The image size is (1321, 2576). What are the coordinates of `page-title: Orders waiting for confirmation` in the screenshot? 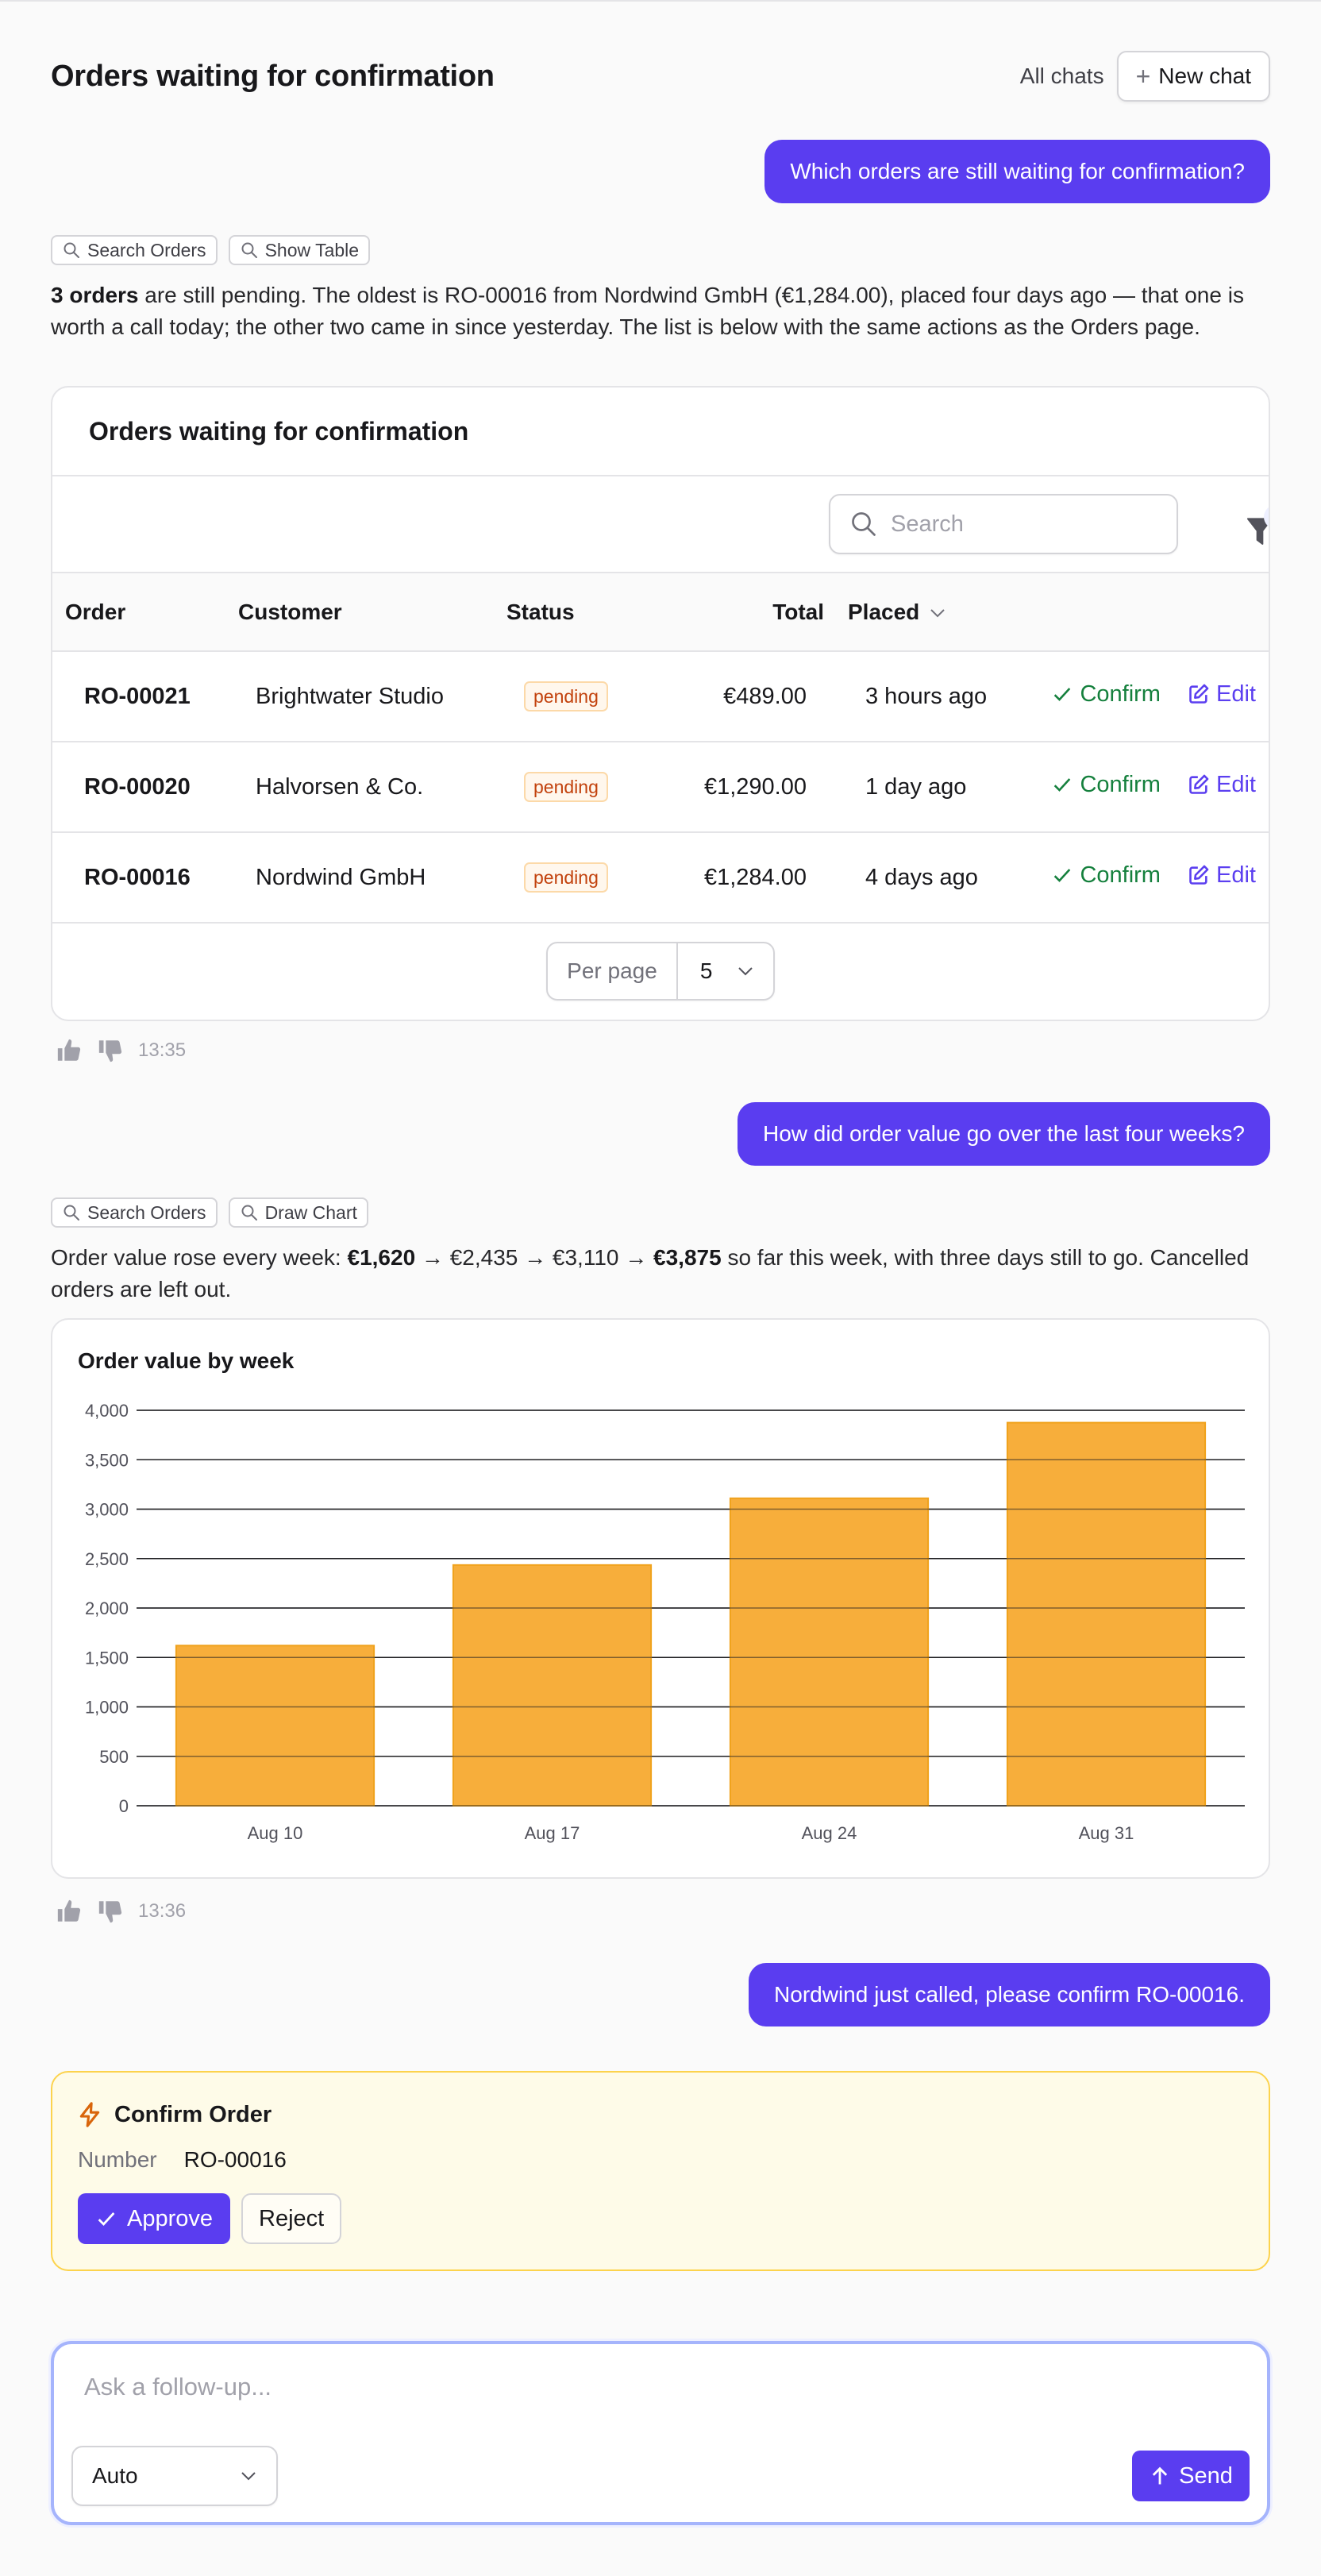 It's located at (273, 76).